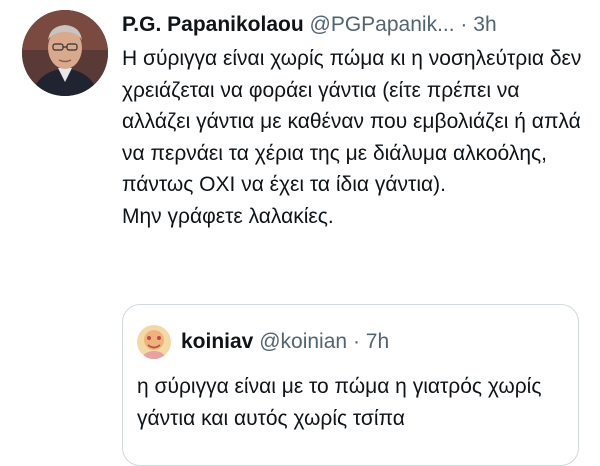  Describe the element at coordinates (217, 341) in the screenshot. I see `quoted-author-name: koiniav` at that location.